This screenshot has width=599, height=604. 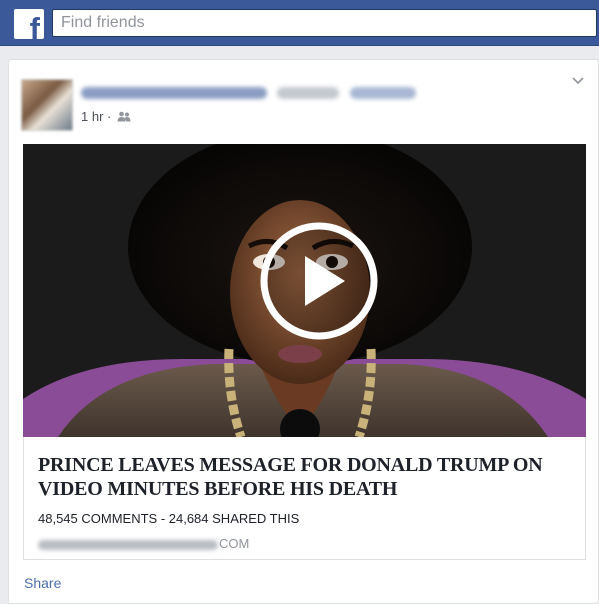 What do you see at coordinates (308, 92) in the screenshot?
I see `shared-text-blurred` at bounding box center [308, 92].